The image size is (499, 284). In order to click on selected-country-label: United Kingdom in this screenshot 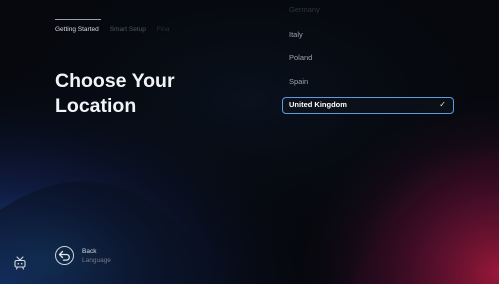, I will do `click(318, 104)`.